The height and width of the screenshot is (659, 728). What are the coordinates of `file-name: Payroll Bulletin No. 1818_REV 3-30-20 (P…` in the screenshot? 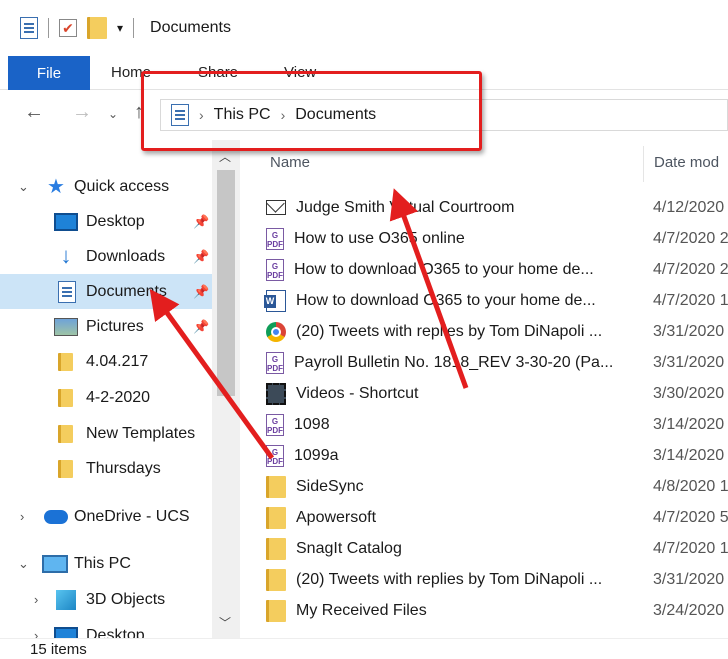 It's located at (454, 362).